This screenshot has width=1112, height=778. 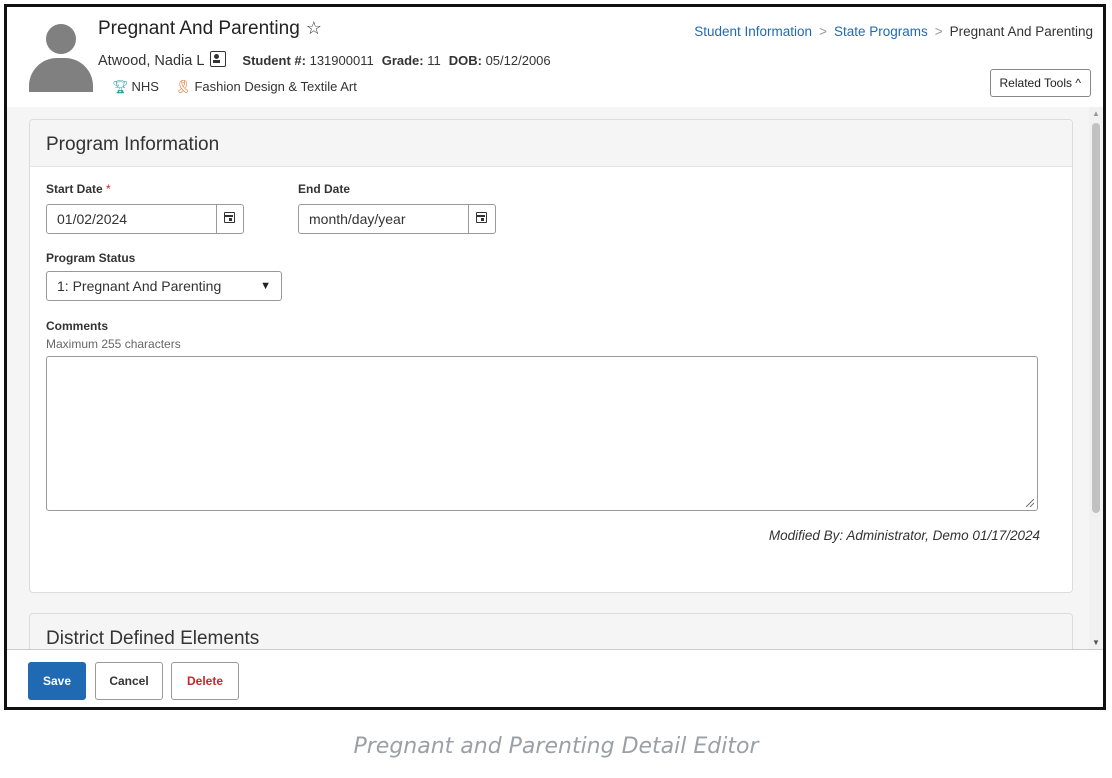 I want to click on required-marker: *, so click(x=108, y=189).